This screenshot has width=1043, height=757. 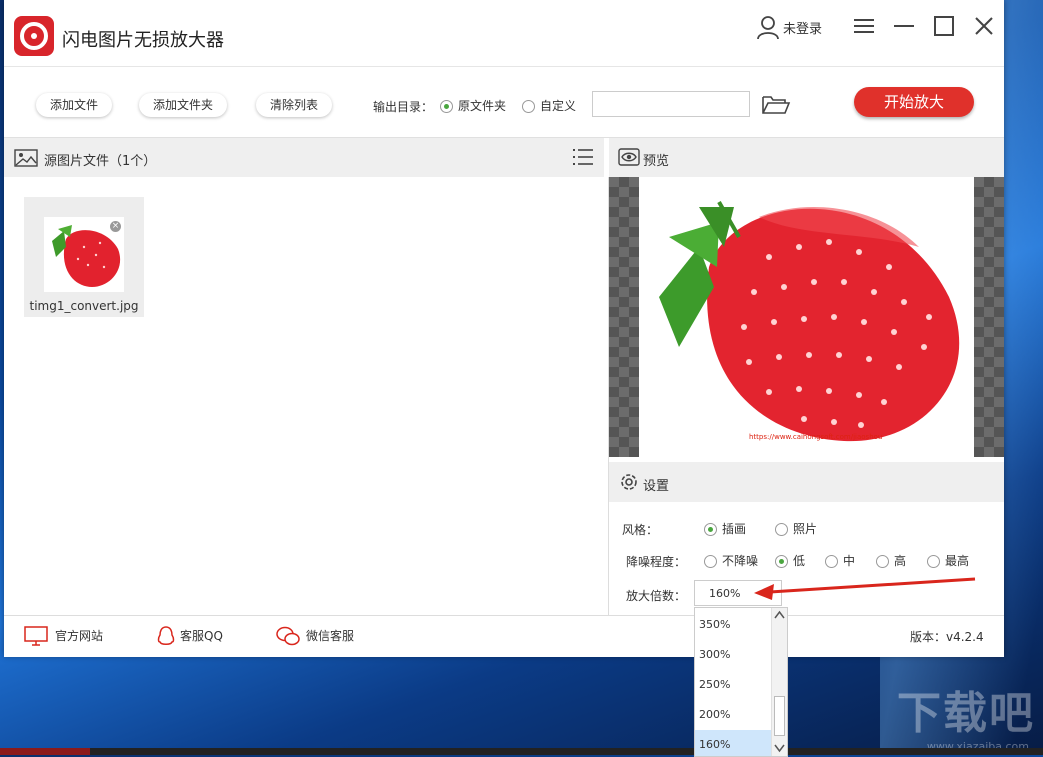 I want to click on denoise-option-none-label: 不降噪, so click(x=740, y=561).